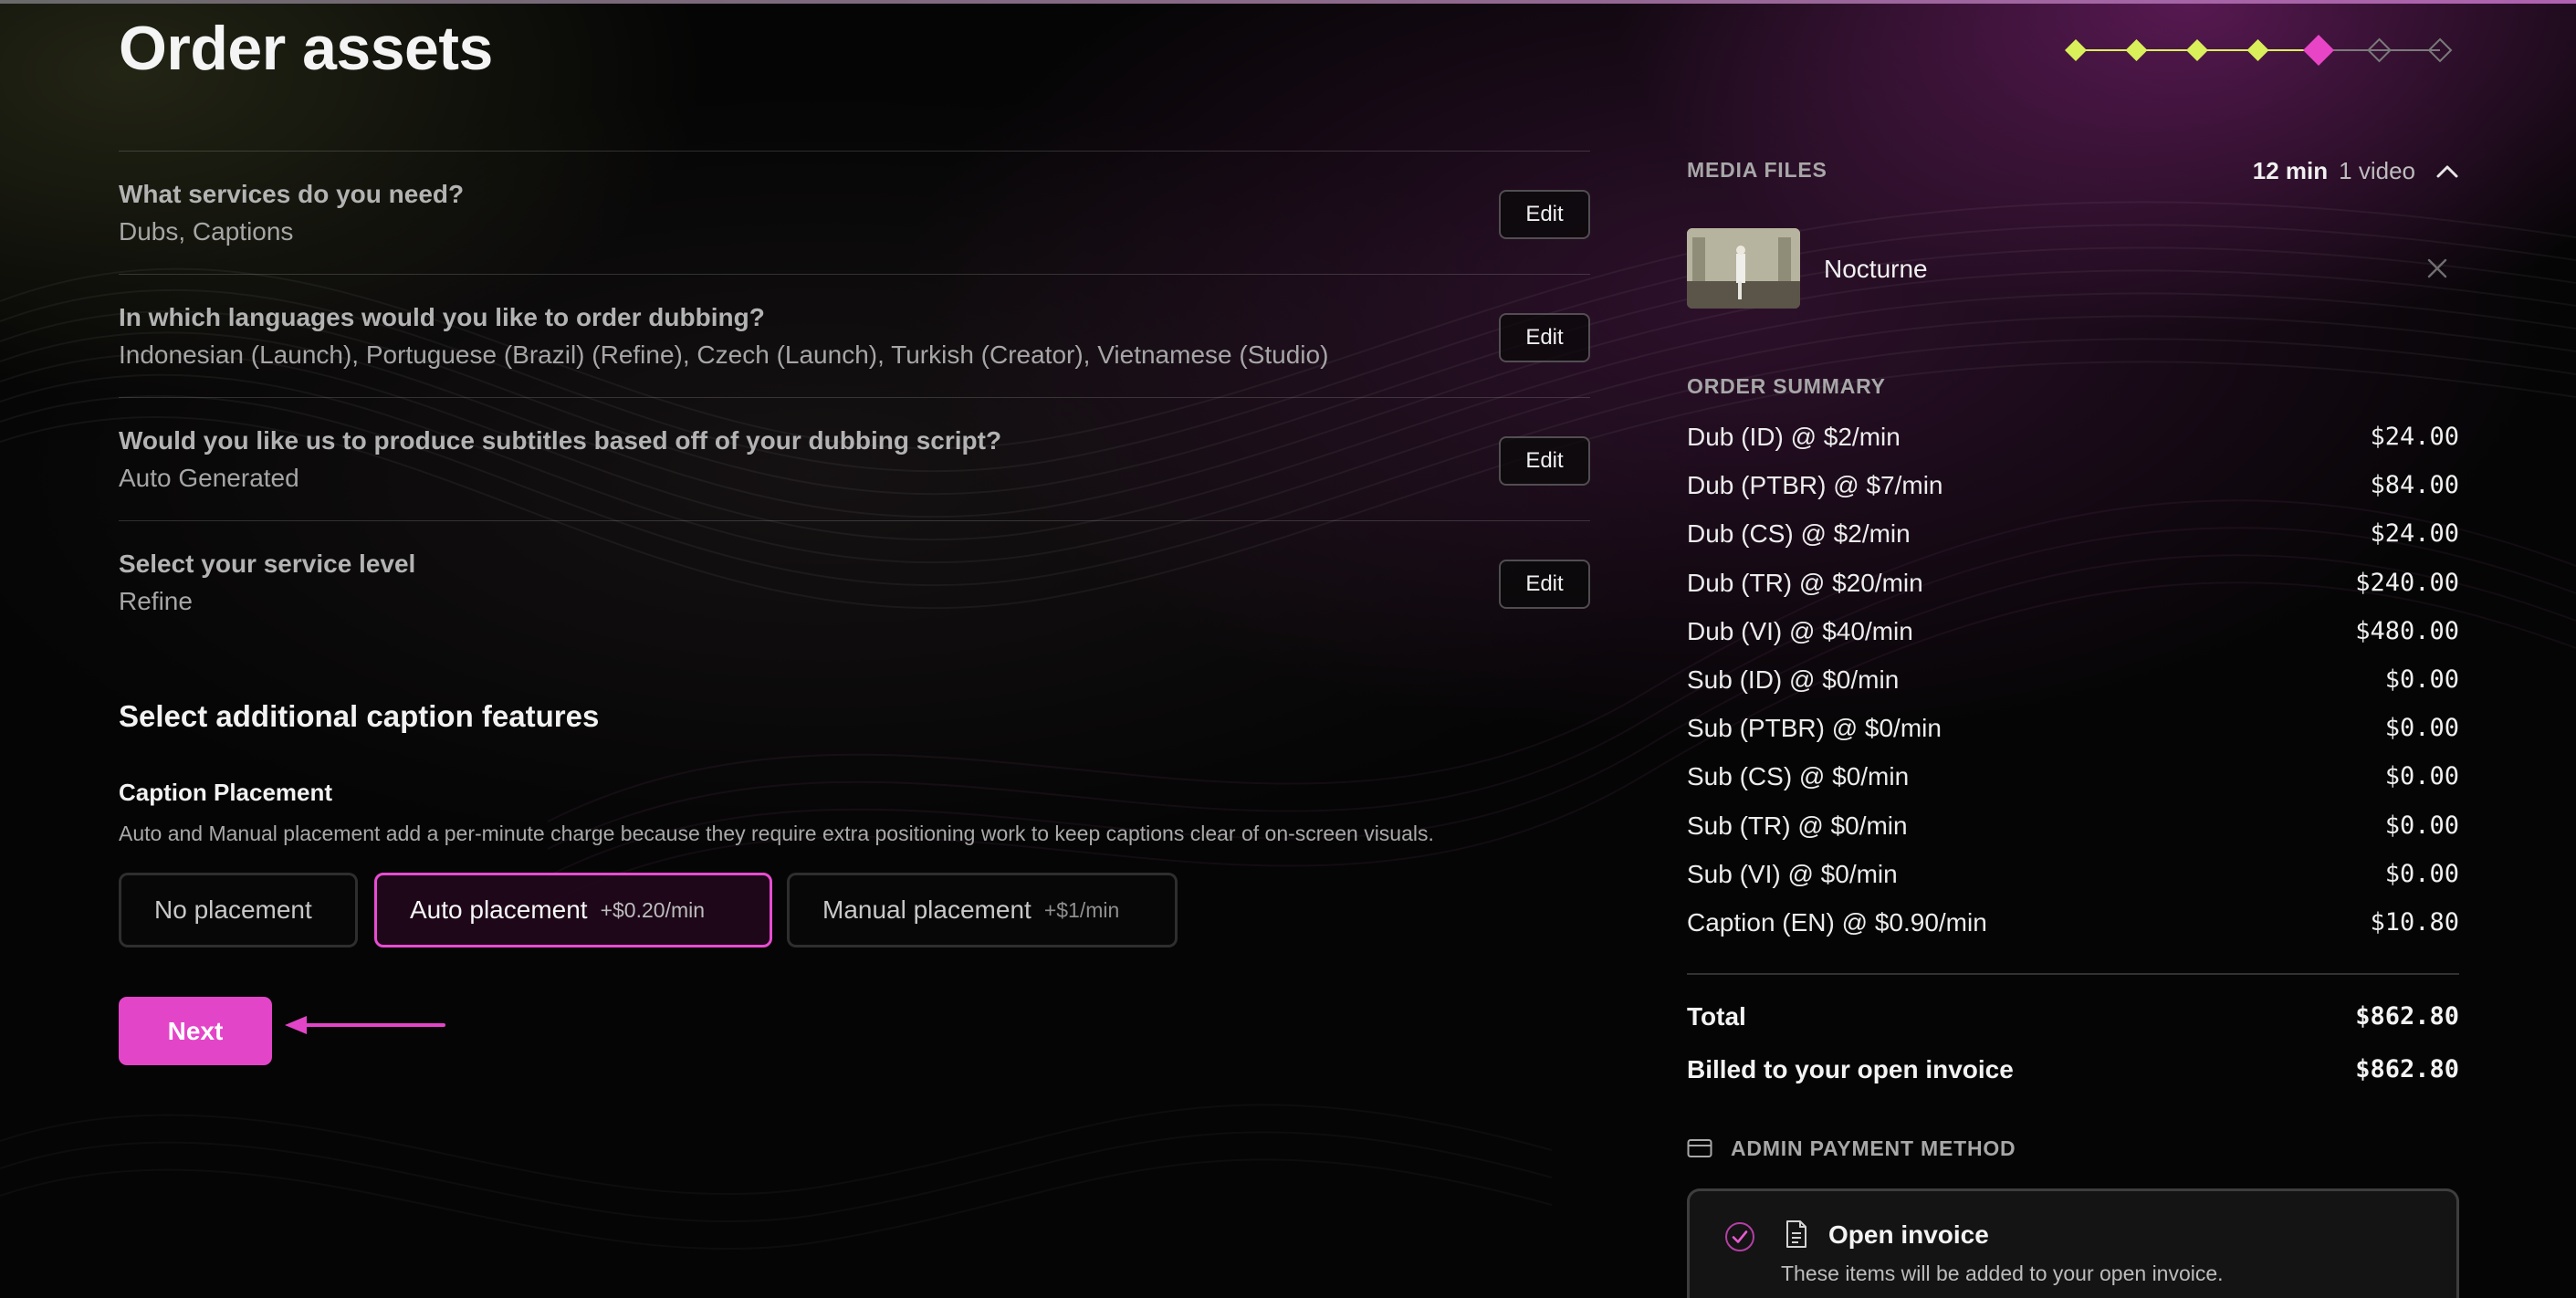  Describe the element at coordinates (195, 1031) in the screenshot. I see `next-button: Next` at that location.